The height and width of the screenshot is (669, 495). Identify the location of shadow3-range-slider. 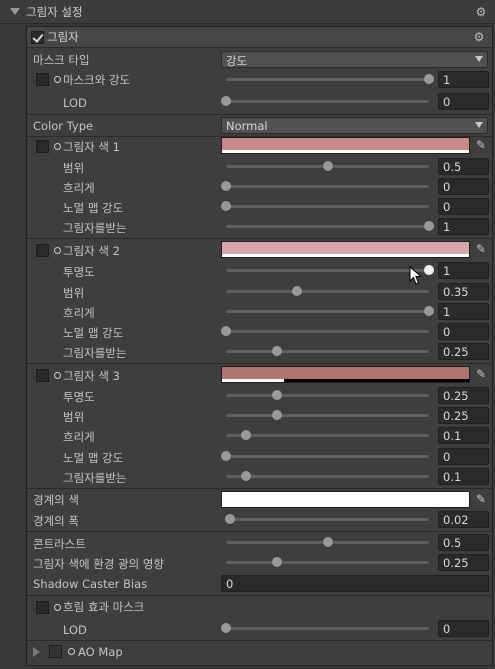
(327, 415).